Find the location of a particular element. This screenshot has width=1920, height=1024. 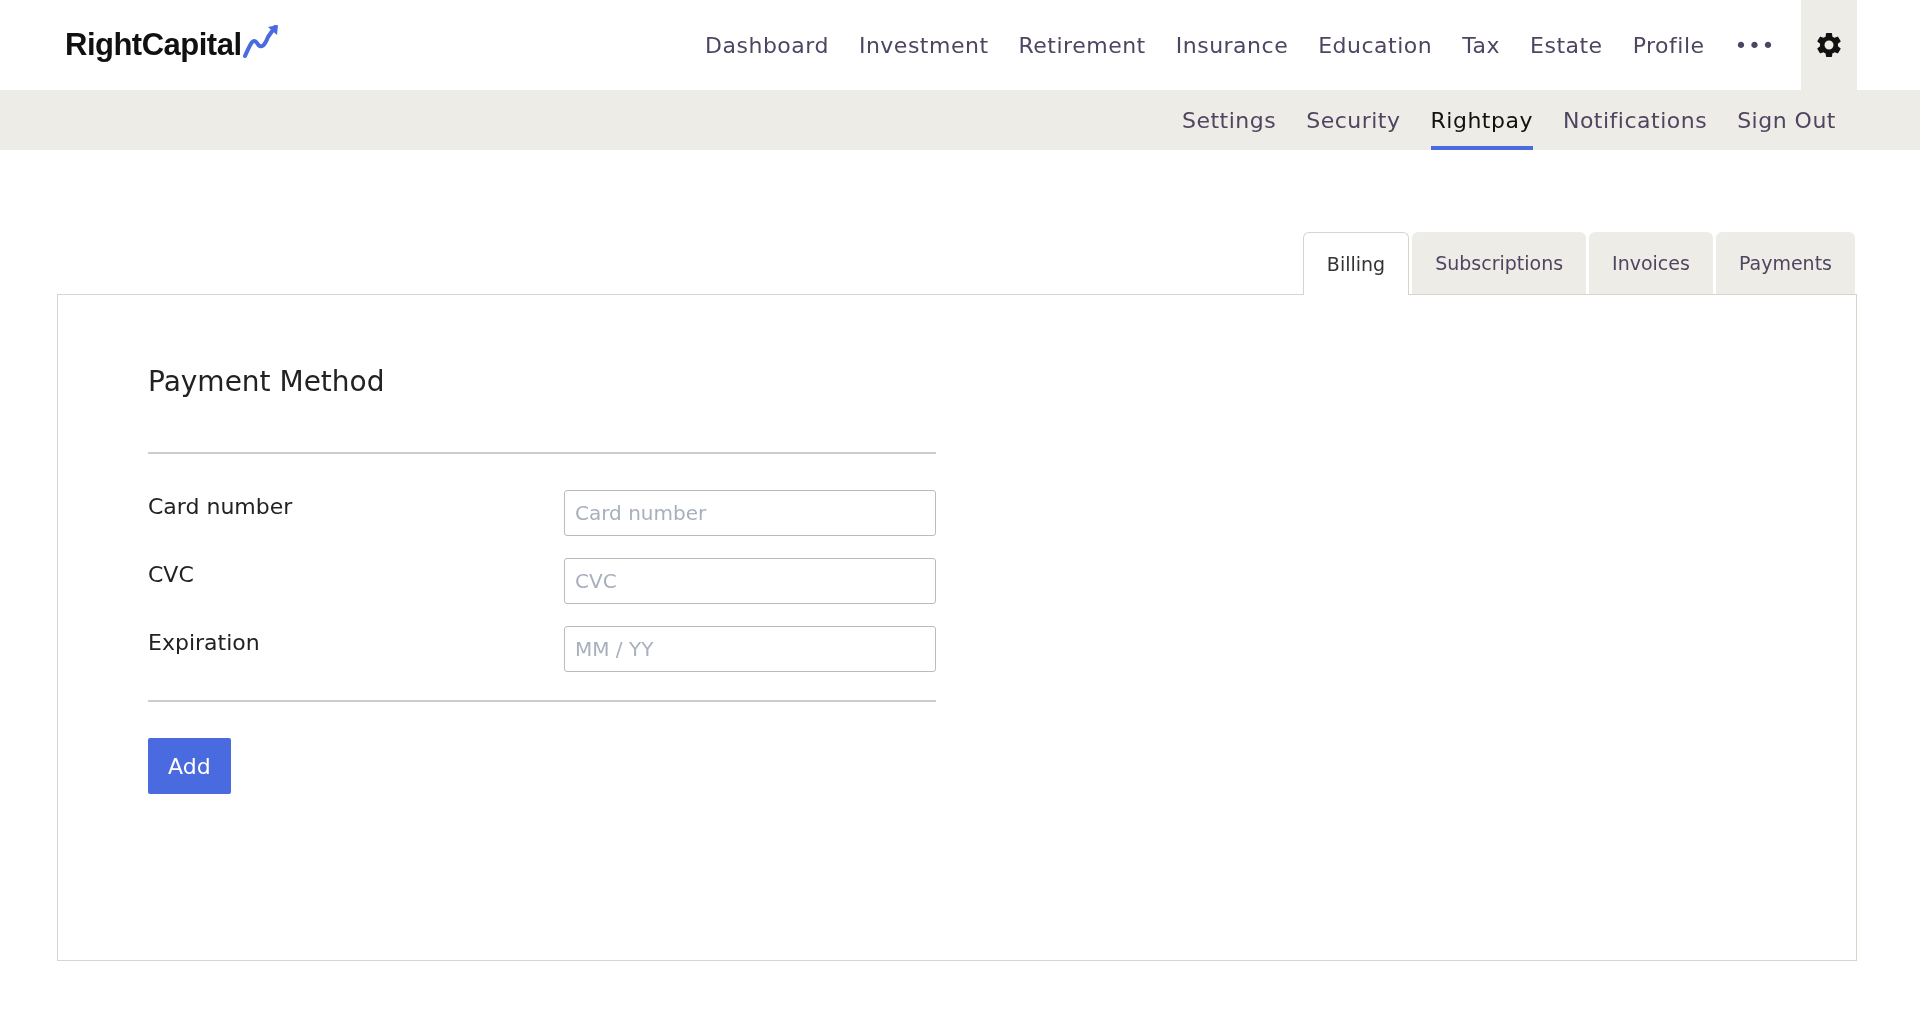

logo-wordmark: RightCapital is located at coordinates (153, 45).